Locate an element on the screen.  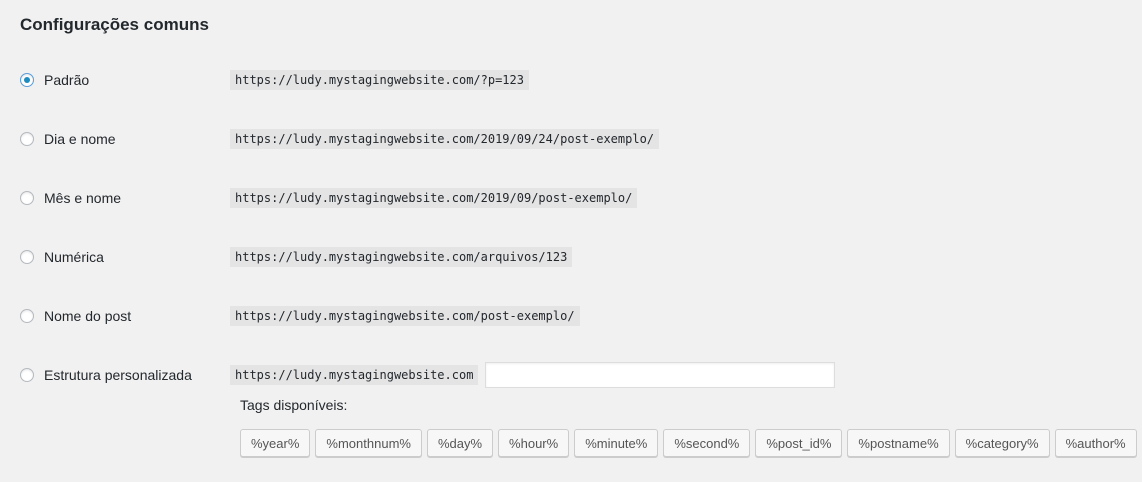
option-label-estrutura-personalizada: Estrutura personalizada is located at coordinates (137, 375).